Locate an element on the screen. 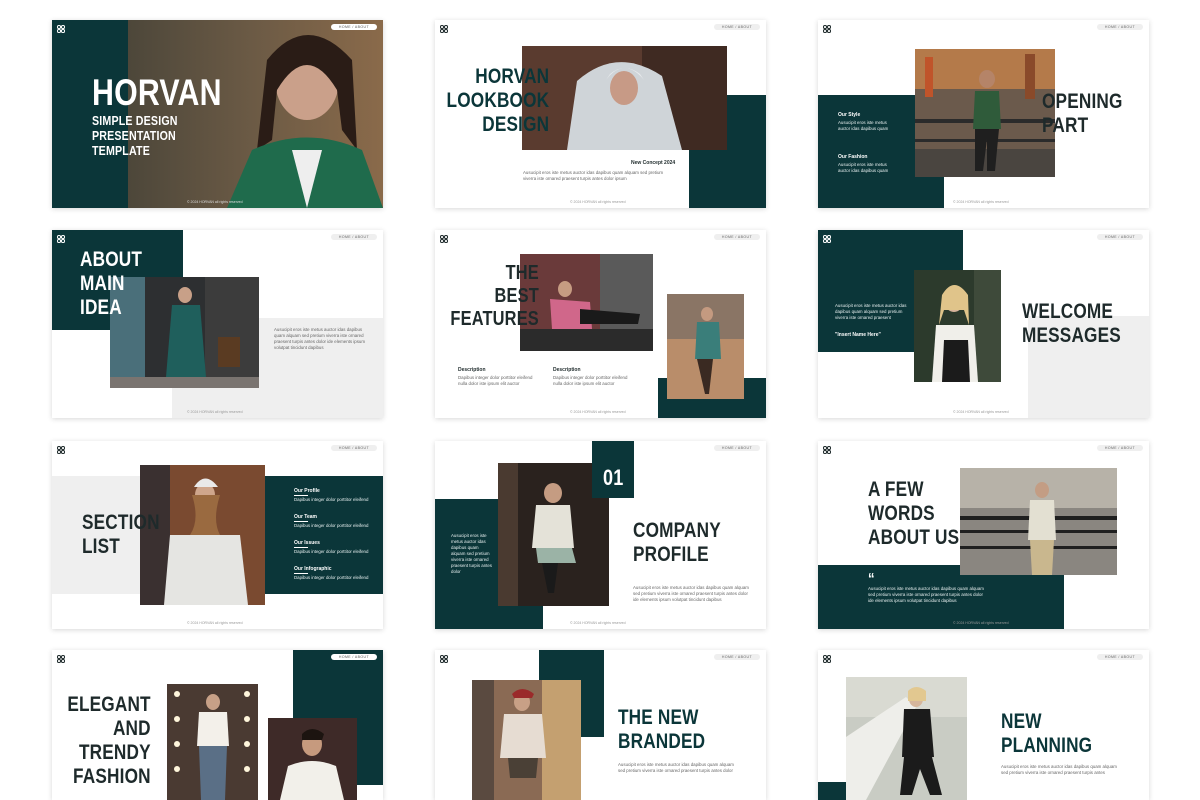 This screenshot has width=1200, height=800. description-label-2: Description is located at coordinates (567, 370).